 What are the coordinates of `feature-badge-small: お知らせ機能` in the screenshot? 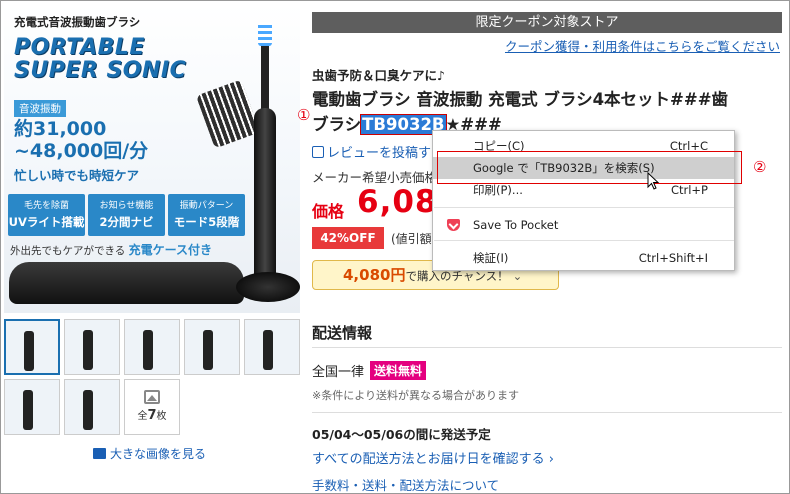 It's located at (126, 206).